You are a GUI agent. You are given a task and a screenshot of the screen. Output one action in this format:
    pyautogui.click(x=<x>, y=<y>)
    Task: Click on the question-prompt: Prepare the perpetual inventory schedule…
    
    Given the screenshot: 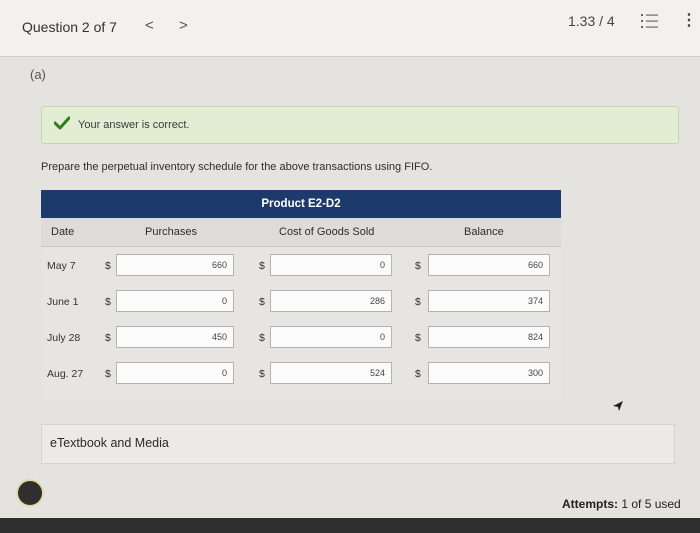 What is the action you would take?
    pyautogui.click(x=237, y=167)
    